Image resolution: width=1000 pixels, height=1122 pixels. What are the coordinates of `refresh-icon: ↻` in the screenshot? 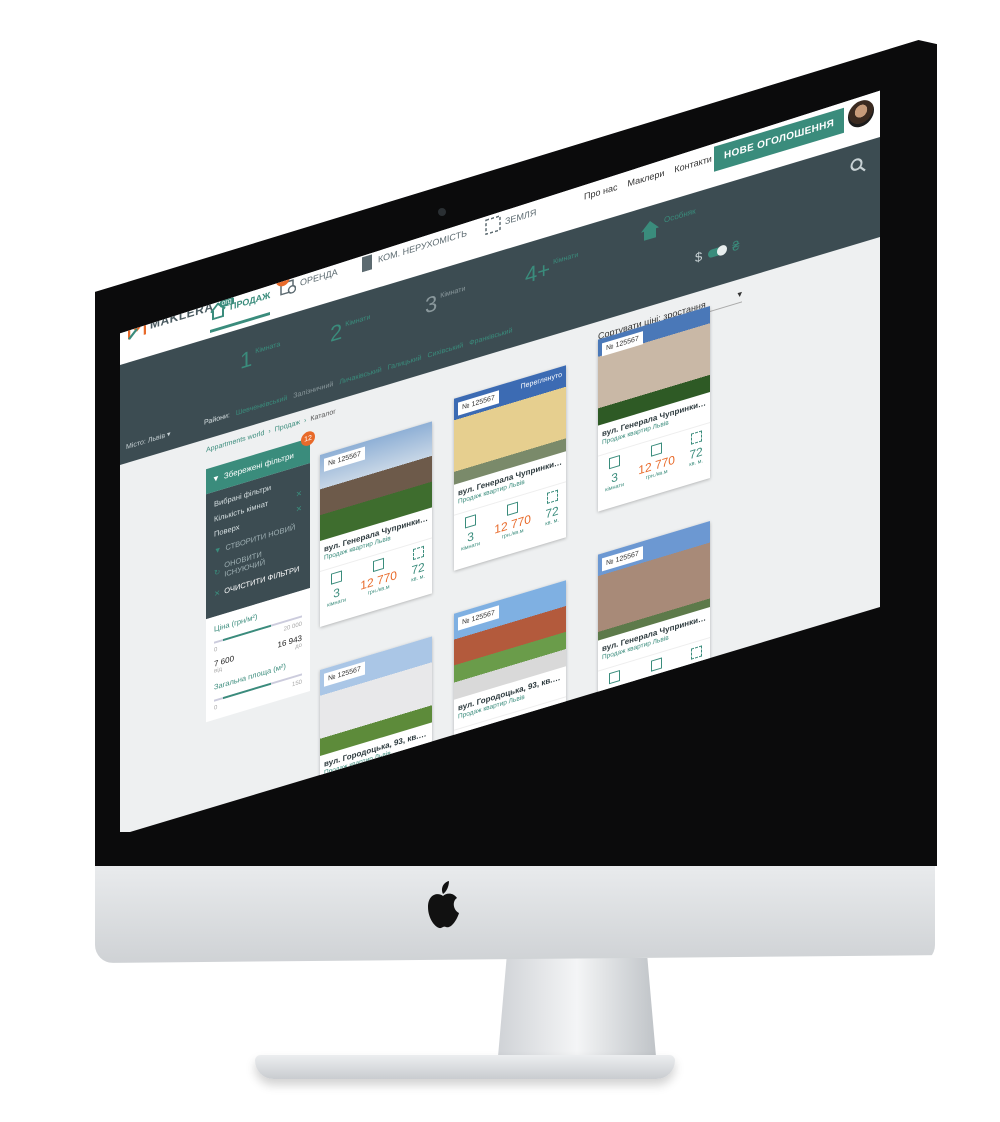 It's located at (217, 572).